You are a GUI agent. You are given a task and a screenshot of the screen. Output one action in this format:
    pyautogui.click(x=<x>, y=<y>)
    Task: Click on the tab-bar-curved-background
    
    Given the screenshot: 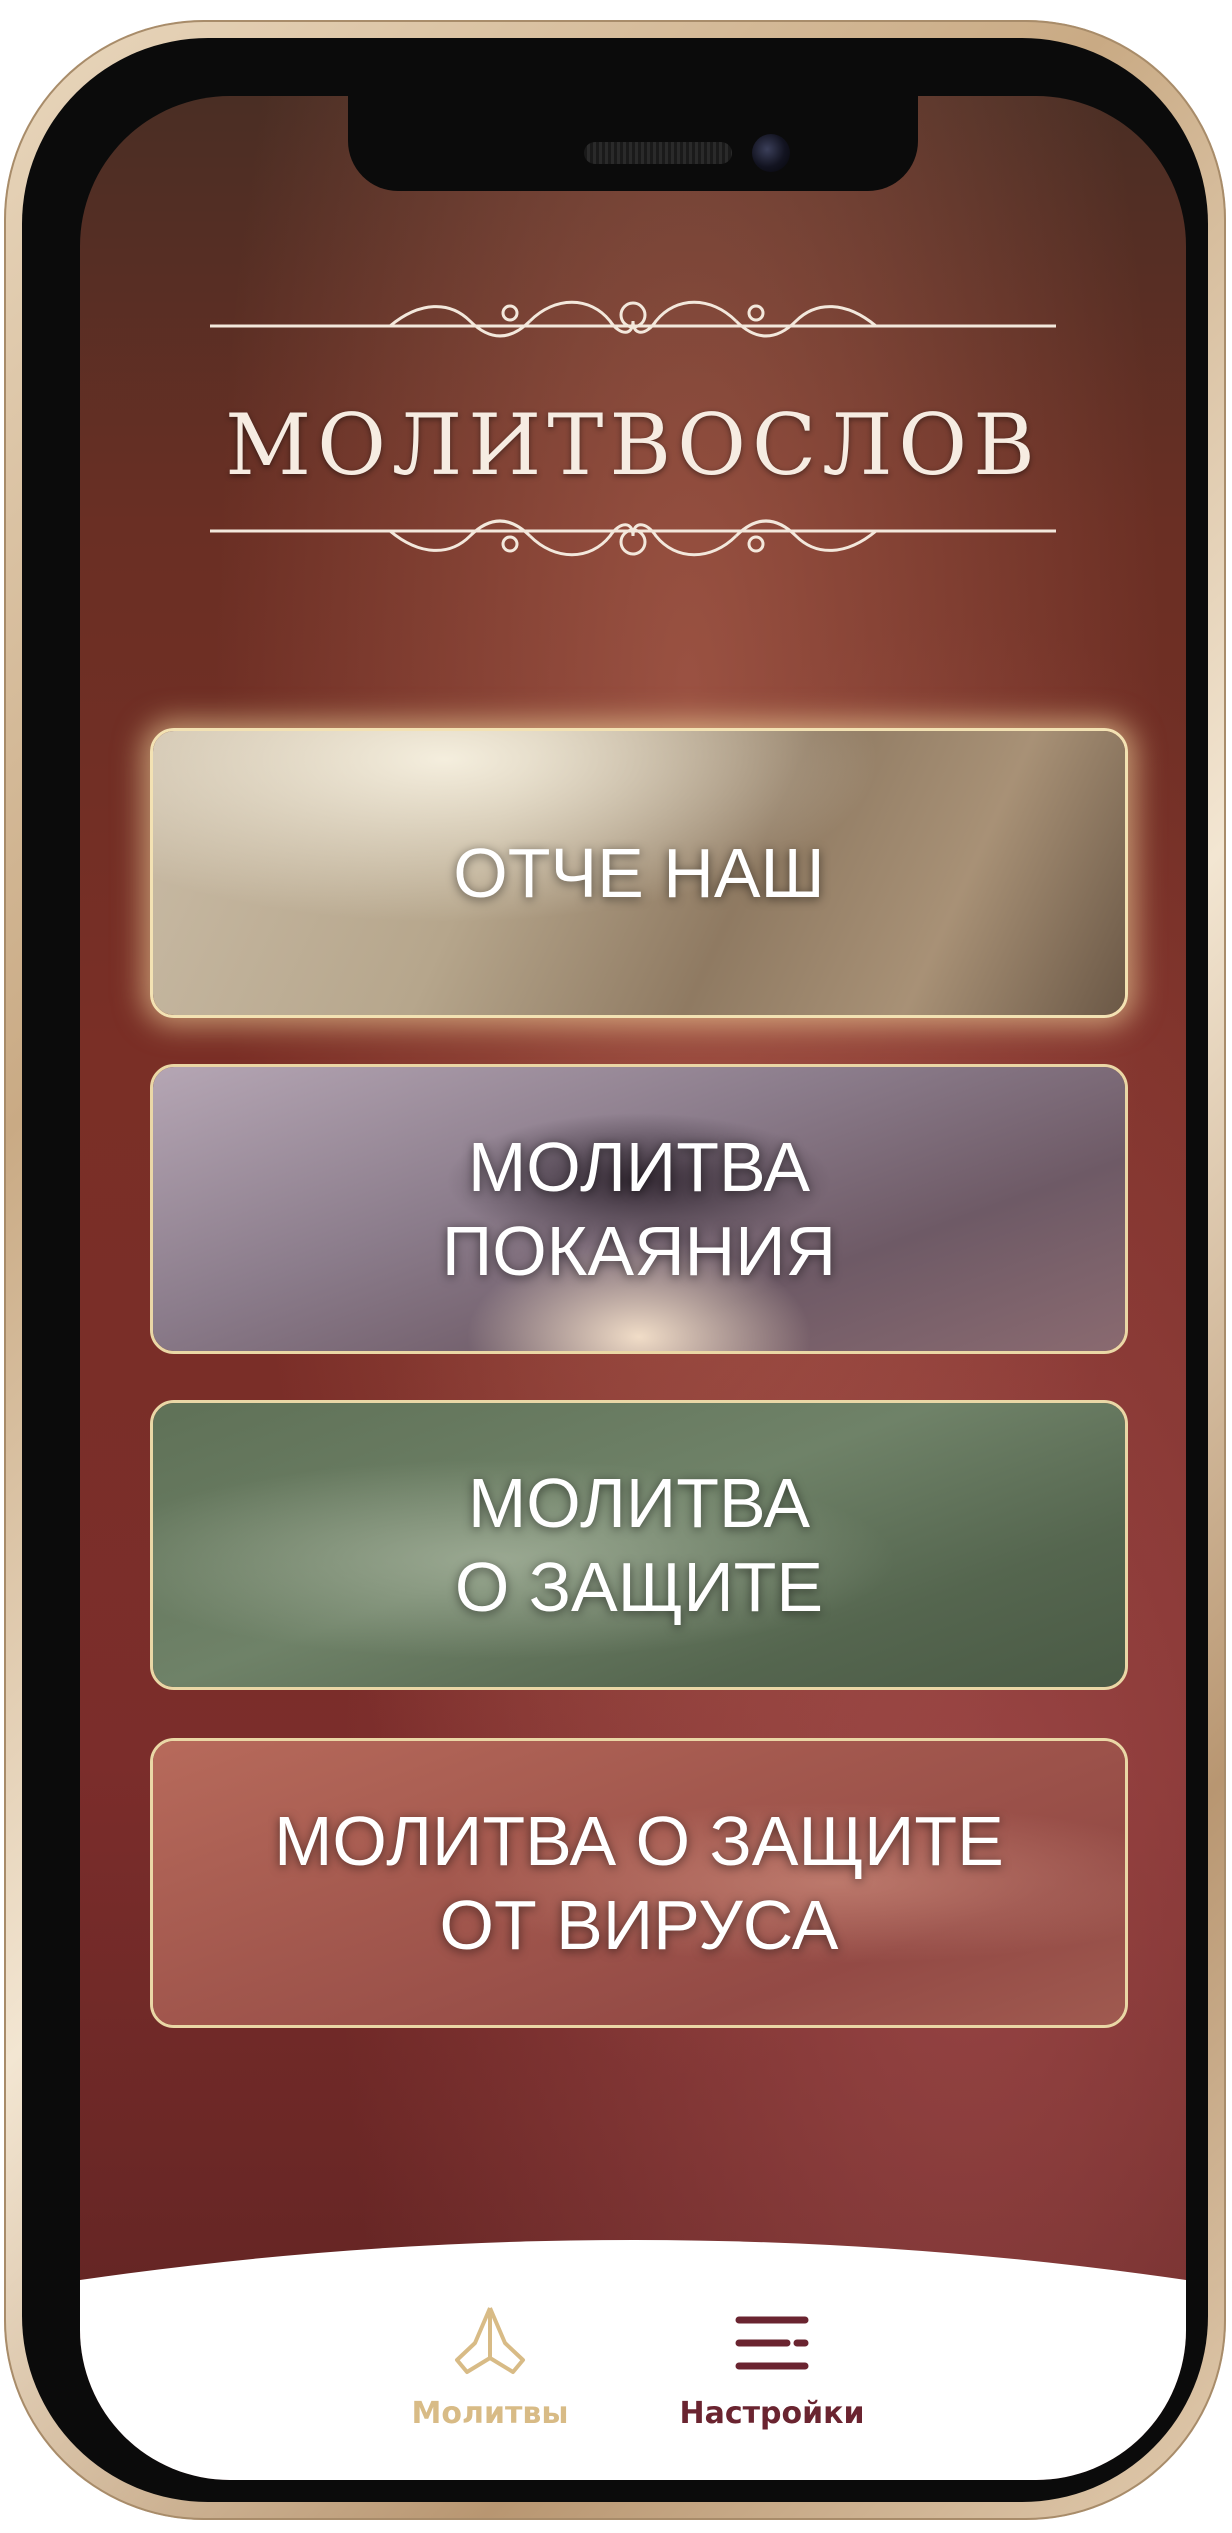 What is the action you would take?
    pyautogui.click(x=633, y=2360)
    